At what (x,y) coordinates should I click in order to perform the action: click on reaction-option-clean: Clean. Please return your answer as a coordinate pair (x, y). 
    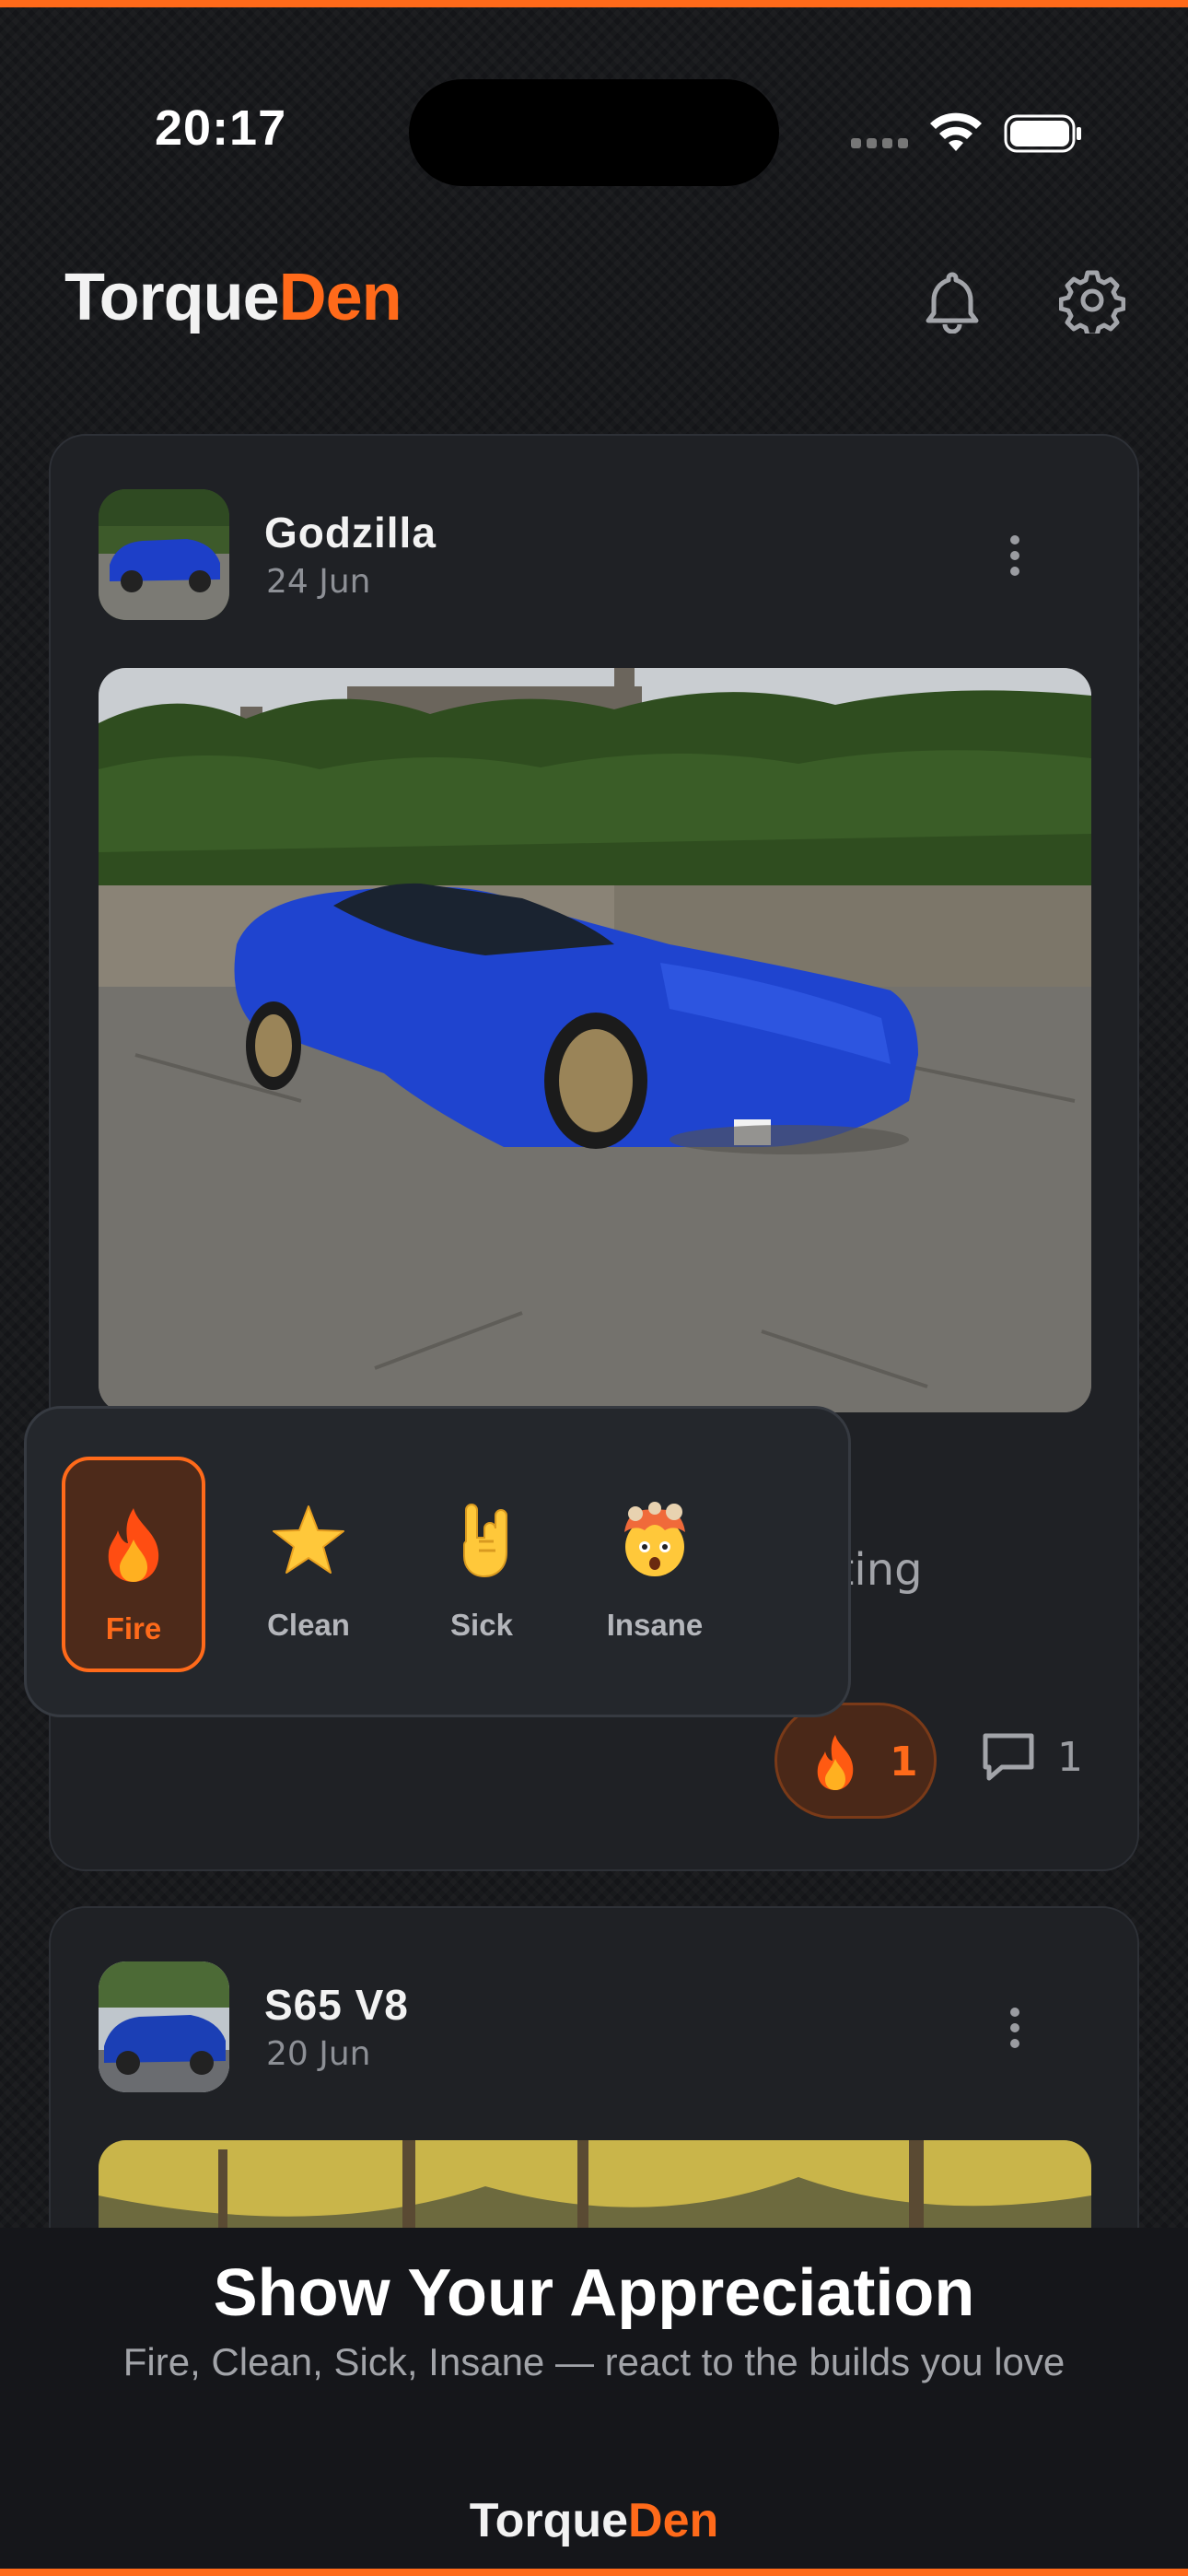
    Looking at the image, I should click on (308, 1564).